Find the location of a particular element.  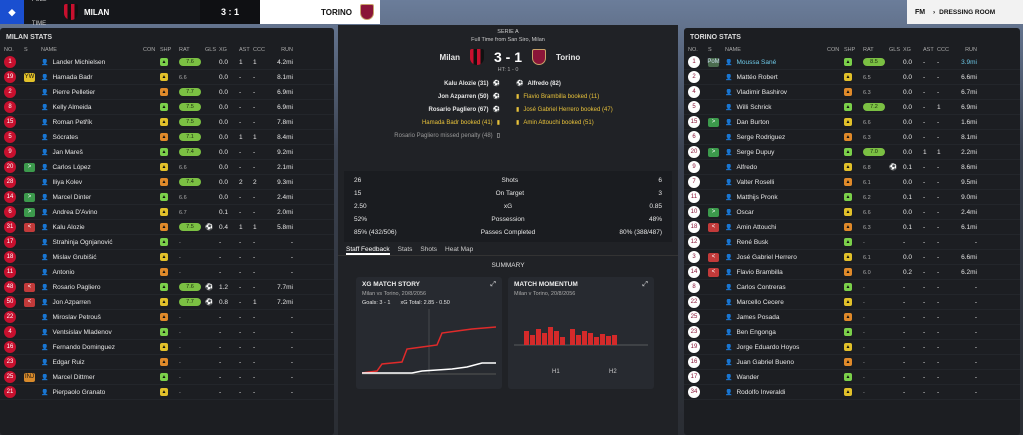

player-row: 28 👤 Iliya Kolev ▲ 7.4 0.0 2 2 9.3mi is located at coordinates (167, 182).